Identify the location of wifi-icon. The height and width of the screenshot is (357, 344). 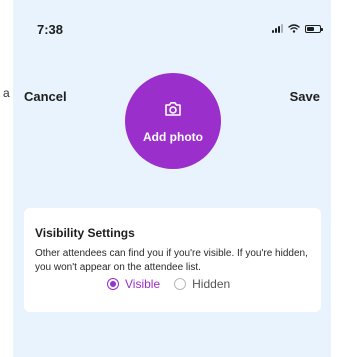
(294, 28).